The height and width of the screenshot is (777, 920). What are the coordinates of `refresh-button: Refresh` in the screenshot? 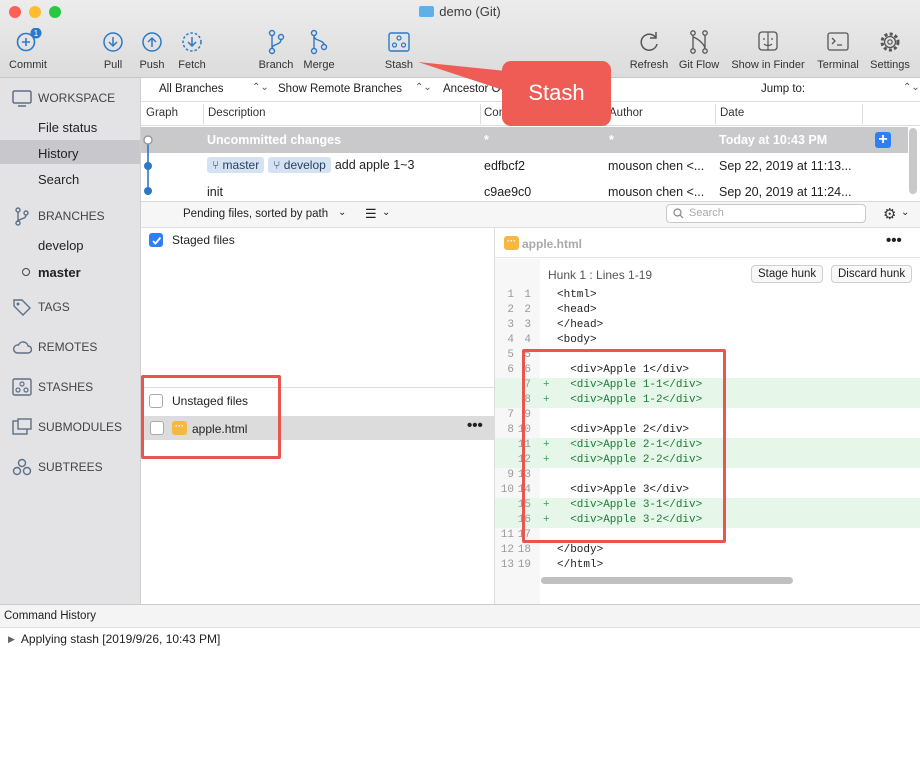 It's located at (649, 49).